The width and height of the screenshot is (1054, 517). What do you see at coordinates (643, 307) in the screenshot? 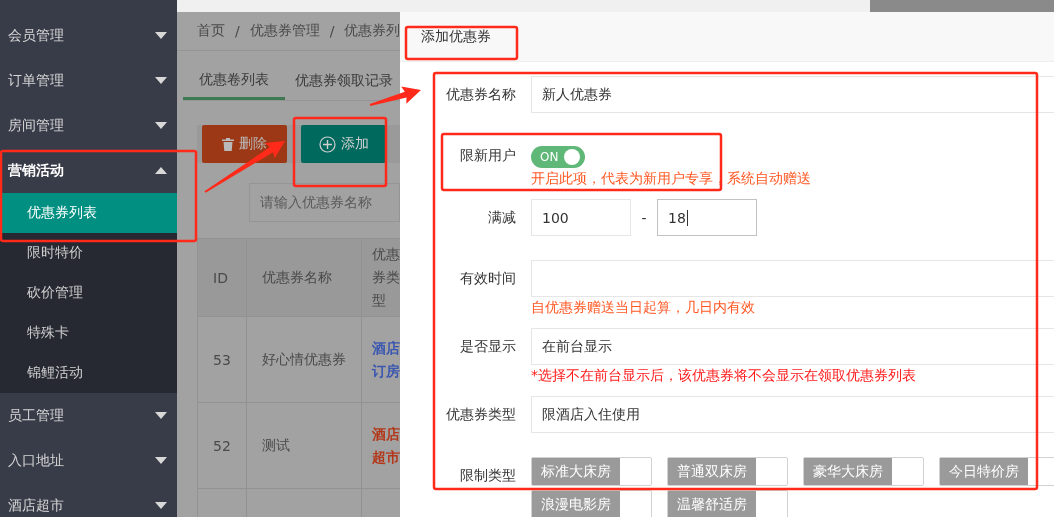
I see `hint-text: 自优惠券赠送当日起算，几日内有效` at bounding box center [643, 307].